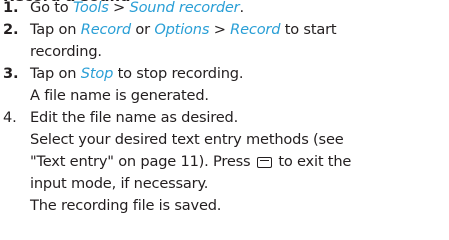  Describe the element at coordinates (97, 73) in the screenshot. I see `menu-link-stop: Stop` at that location.